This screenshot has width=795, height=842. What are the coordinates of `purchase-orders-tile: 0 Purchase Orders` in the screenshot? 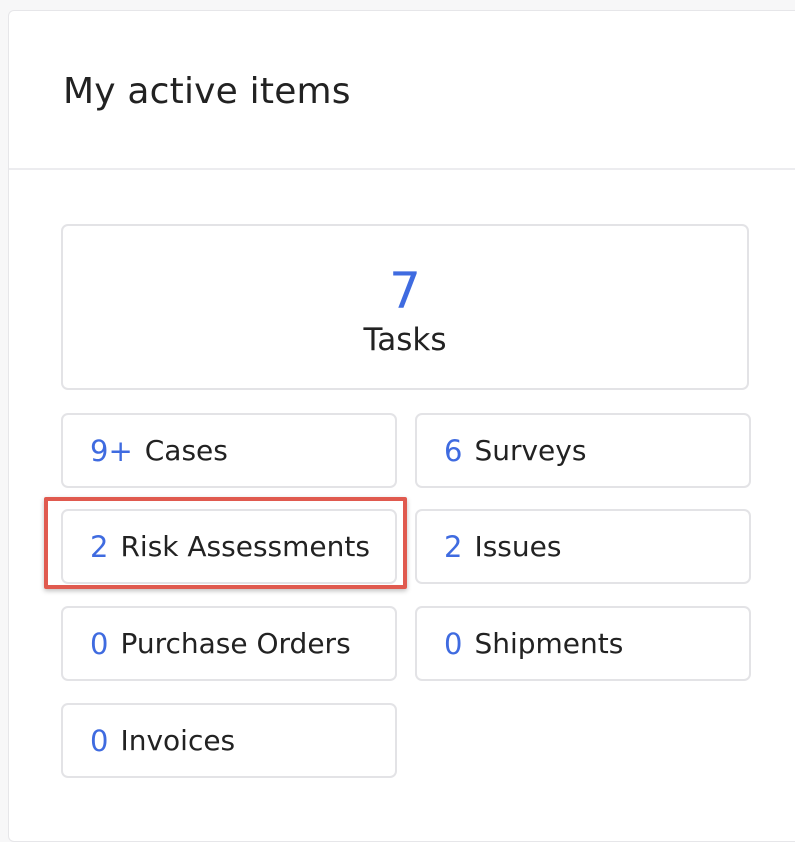 It's located at (229, 643).